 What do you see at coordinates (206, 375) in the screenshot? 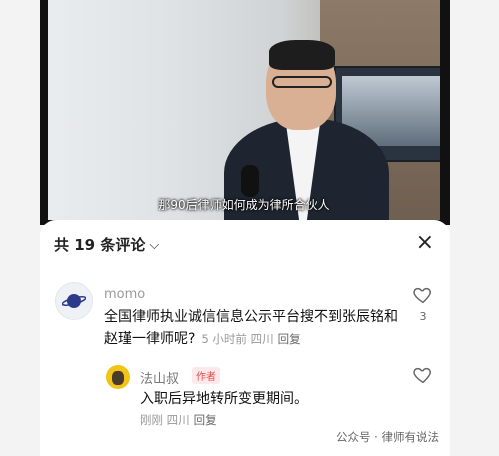
I see `author-badge: 作者` at bounding box center [206, 375].